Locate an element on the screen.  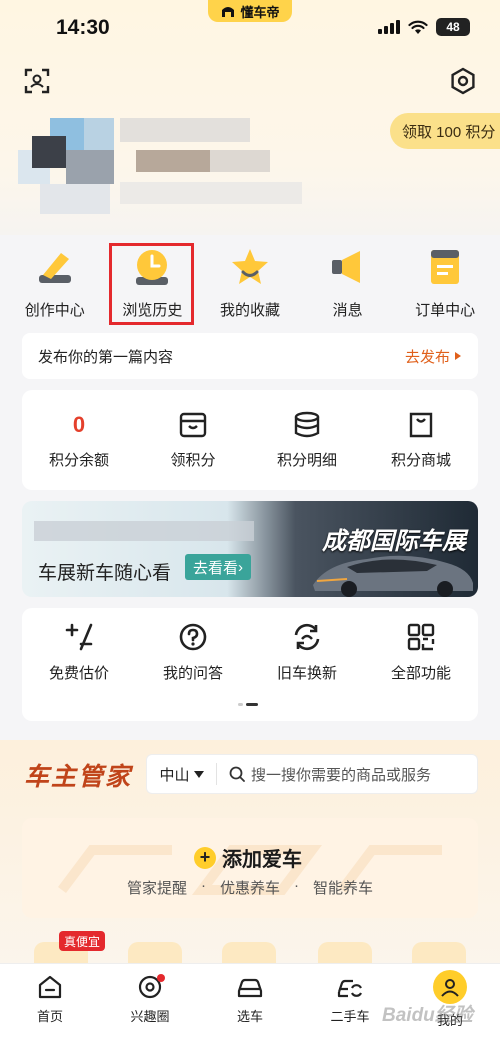
quick-item-messages: 消息 is located at coordinates (348, 285).